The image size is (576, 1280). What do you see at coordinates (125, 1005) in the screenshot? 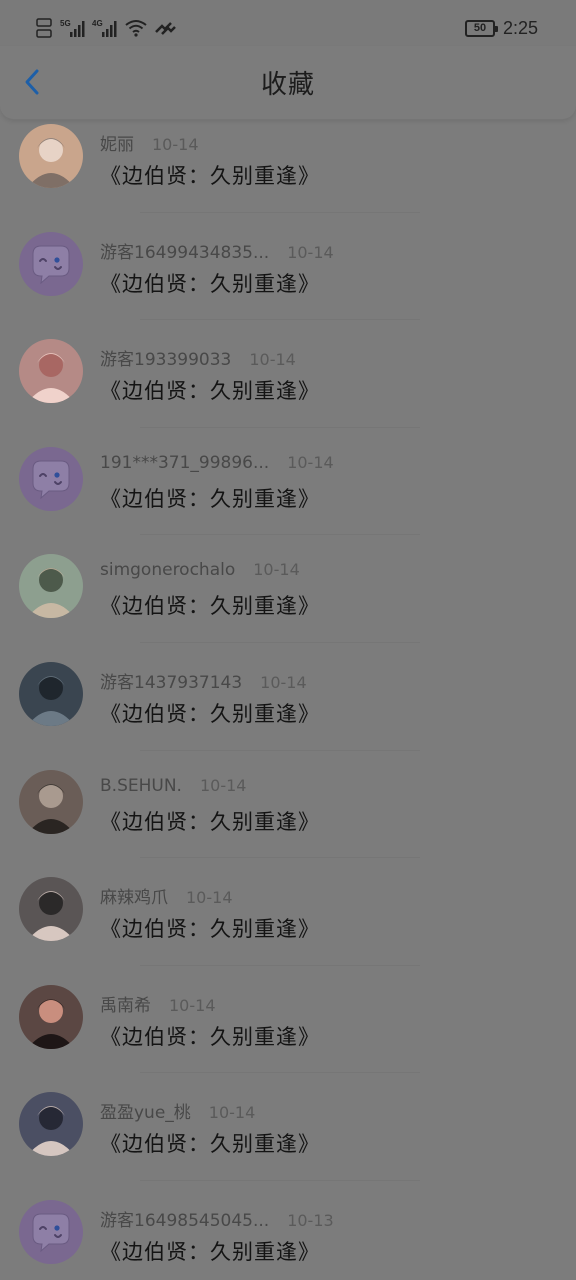
I see `user-name: 禹南希` at bounding box center [125, 1005].